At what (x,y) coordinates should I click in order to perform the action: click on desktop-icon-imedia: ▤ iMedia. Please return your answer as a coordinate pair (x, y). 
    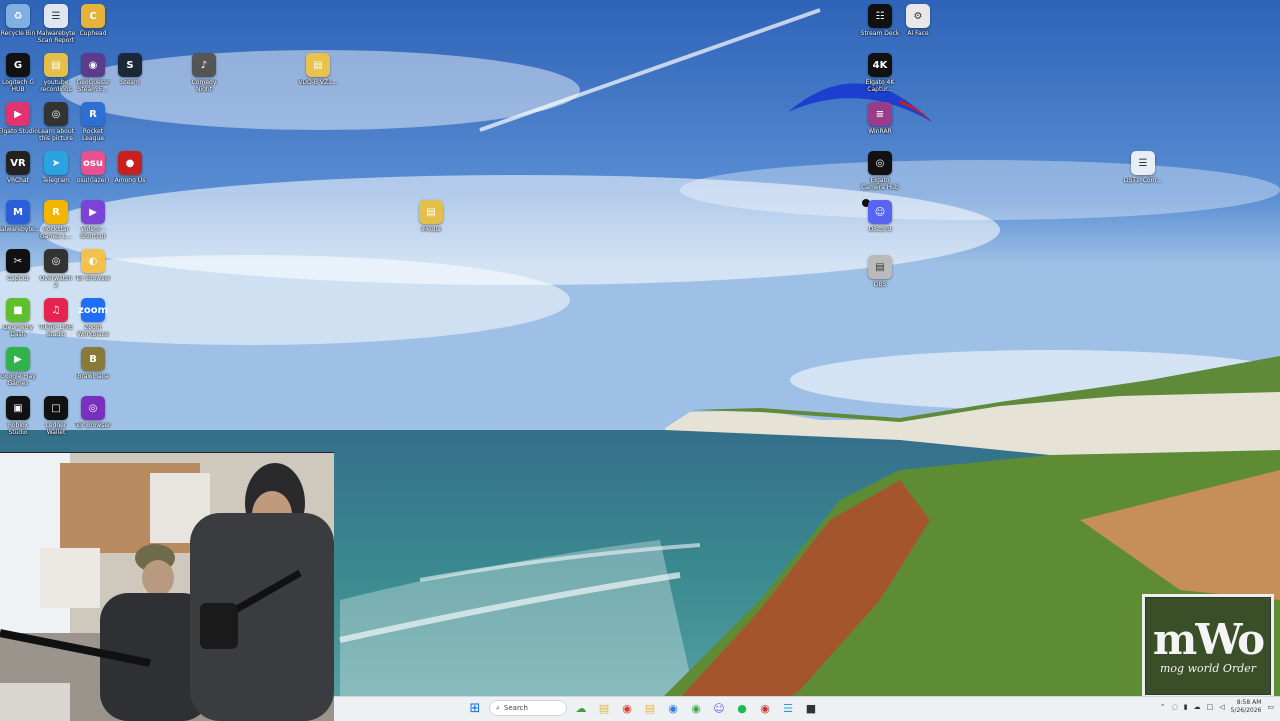
    Looking at the image, I should click on (431, 216).